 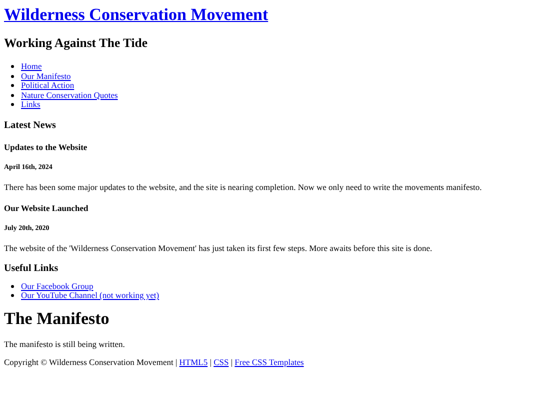 What do you see at coordinates (69, 95) in the screenshot?
I see `nav-link: Nature Conservation Quotes` at bounding box center [69, 95].